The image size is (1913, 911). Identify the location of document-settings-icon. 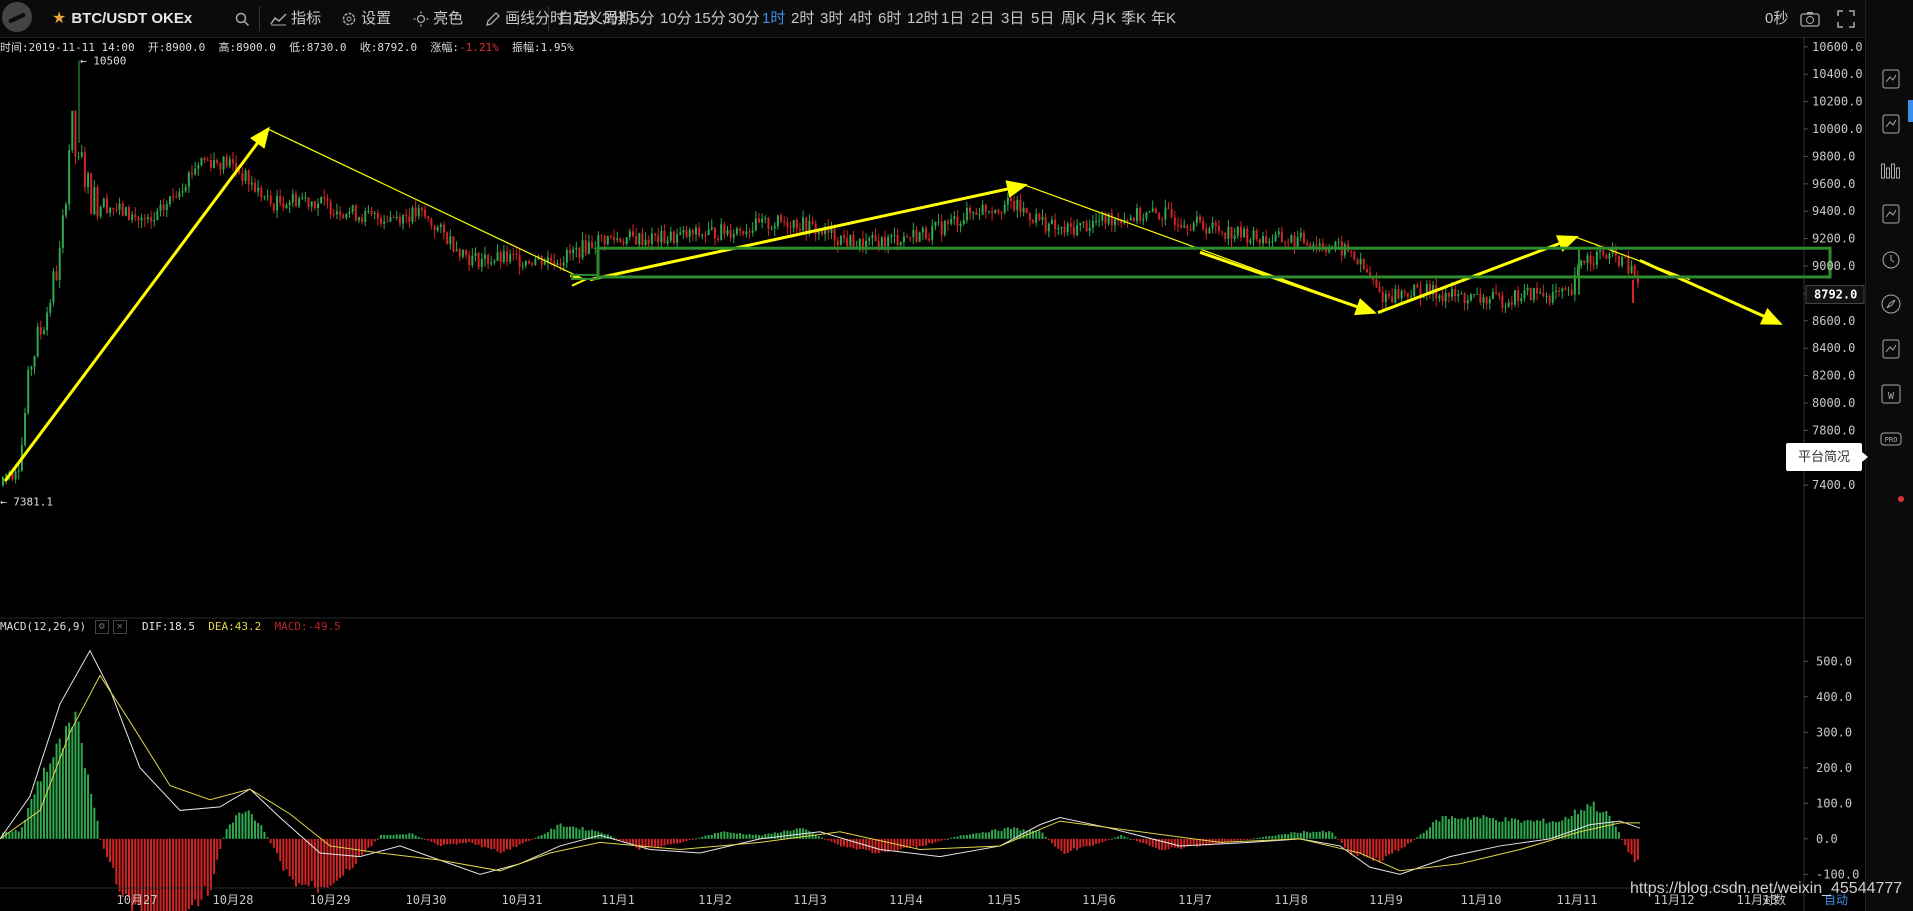
(1891, 124).